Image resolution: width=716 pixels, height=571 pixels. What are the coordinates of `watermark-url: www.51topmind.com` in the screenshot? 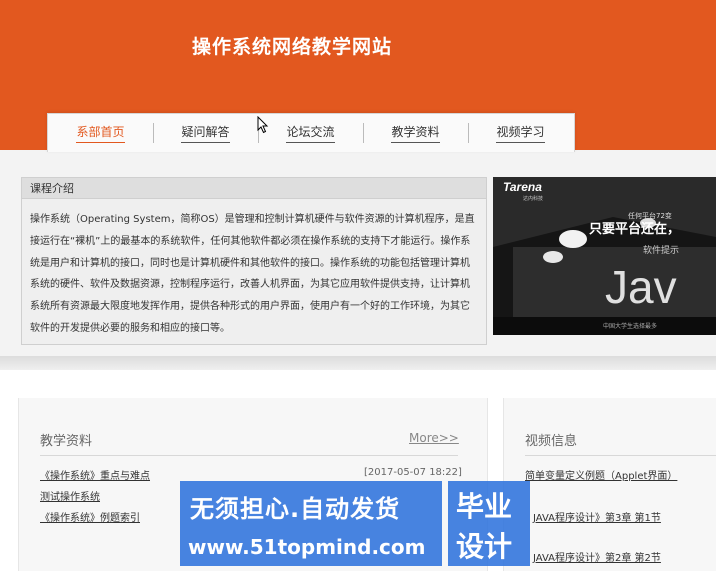 It's located at (307, 547).